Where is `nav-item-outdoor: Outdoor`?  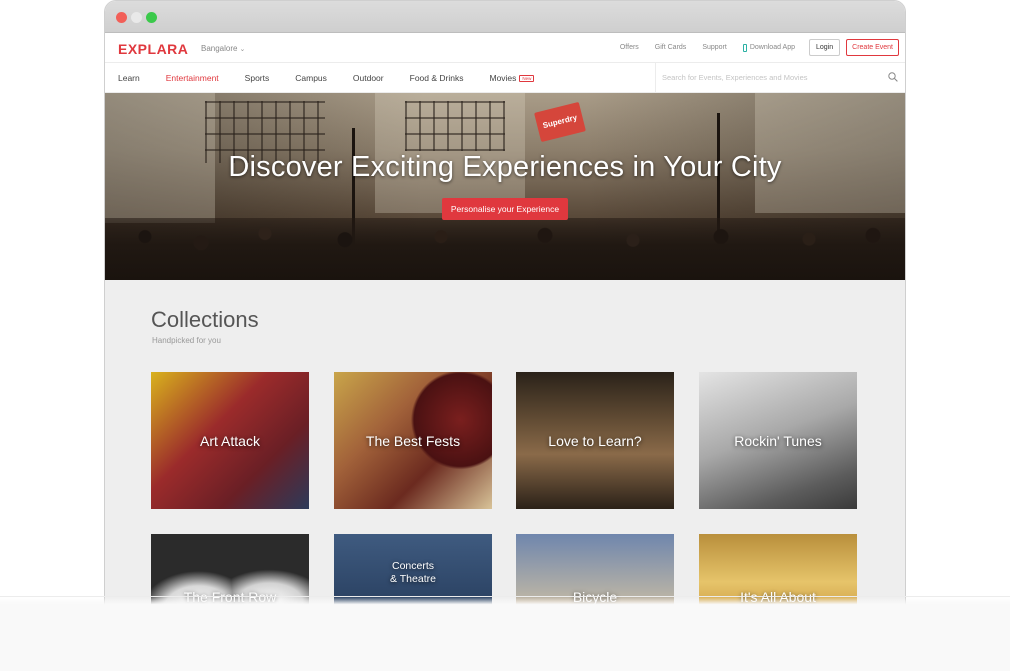 nav-item-outdoor: Outdoor is located at coordinates (368, 78).